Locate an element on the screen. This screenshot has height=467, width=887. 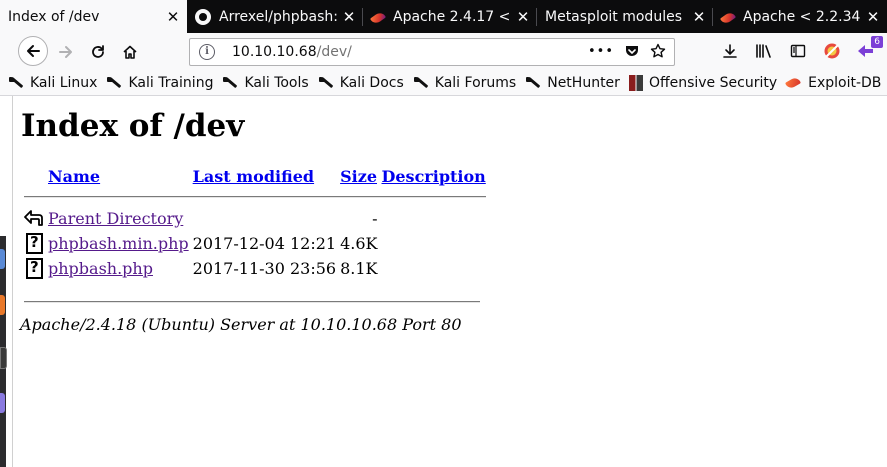
bookmark-label: NetHunter is located at coordinates (583, 83).